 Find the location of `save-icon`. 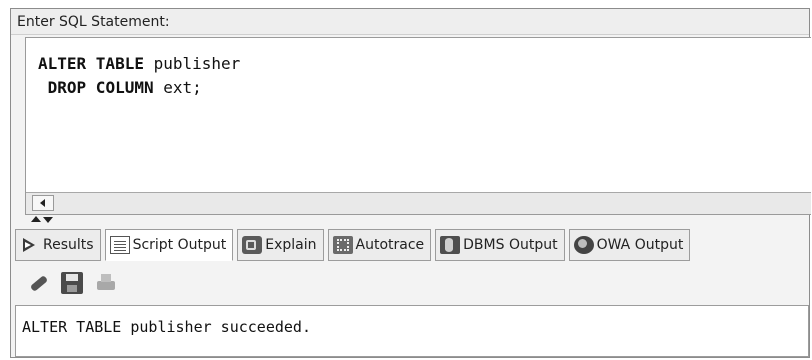

save-icon is located at coordinates (72, 283).